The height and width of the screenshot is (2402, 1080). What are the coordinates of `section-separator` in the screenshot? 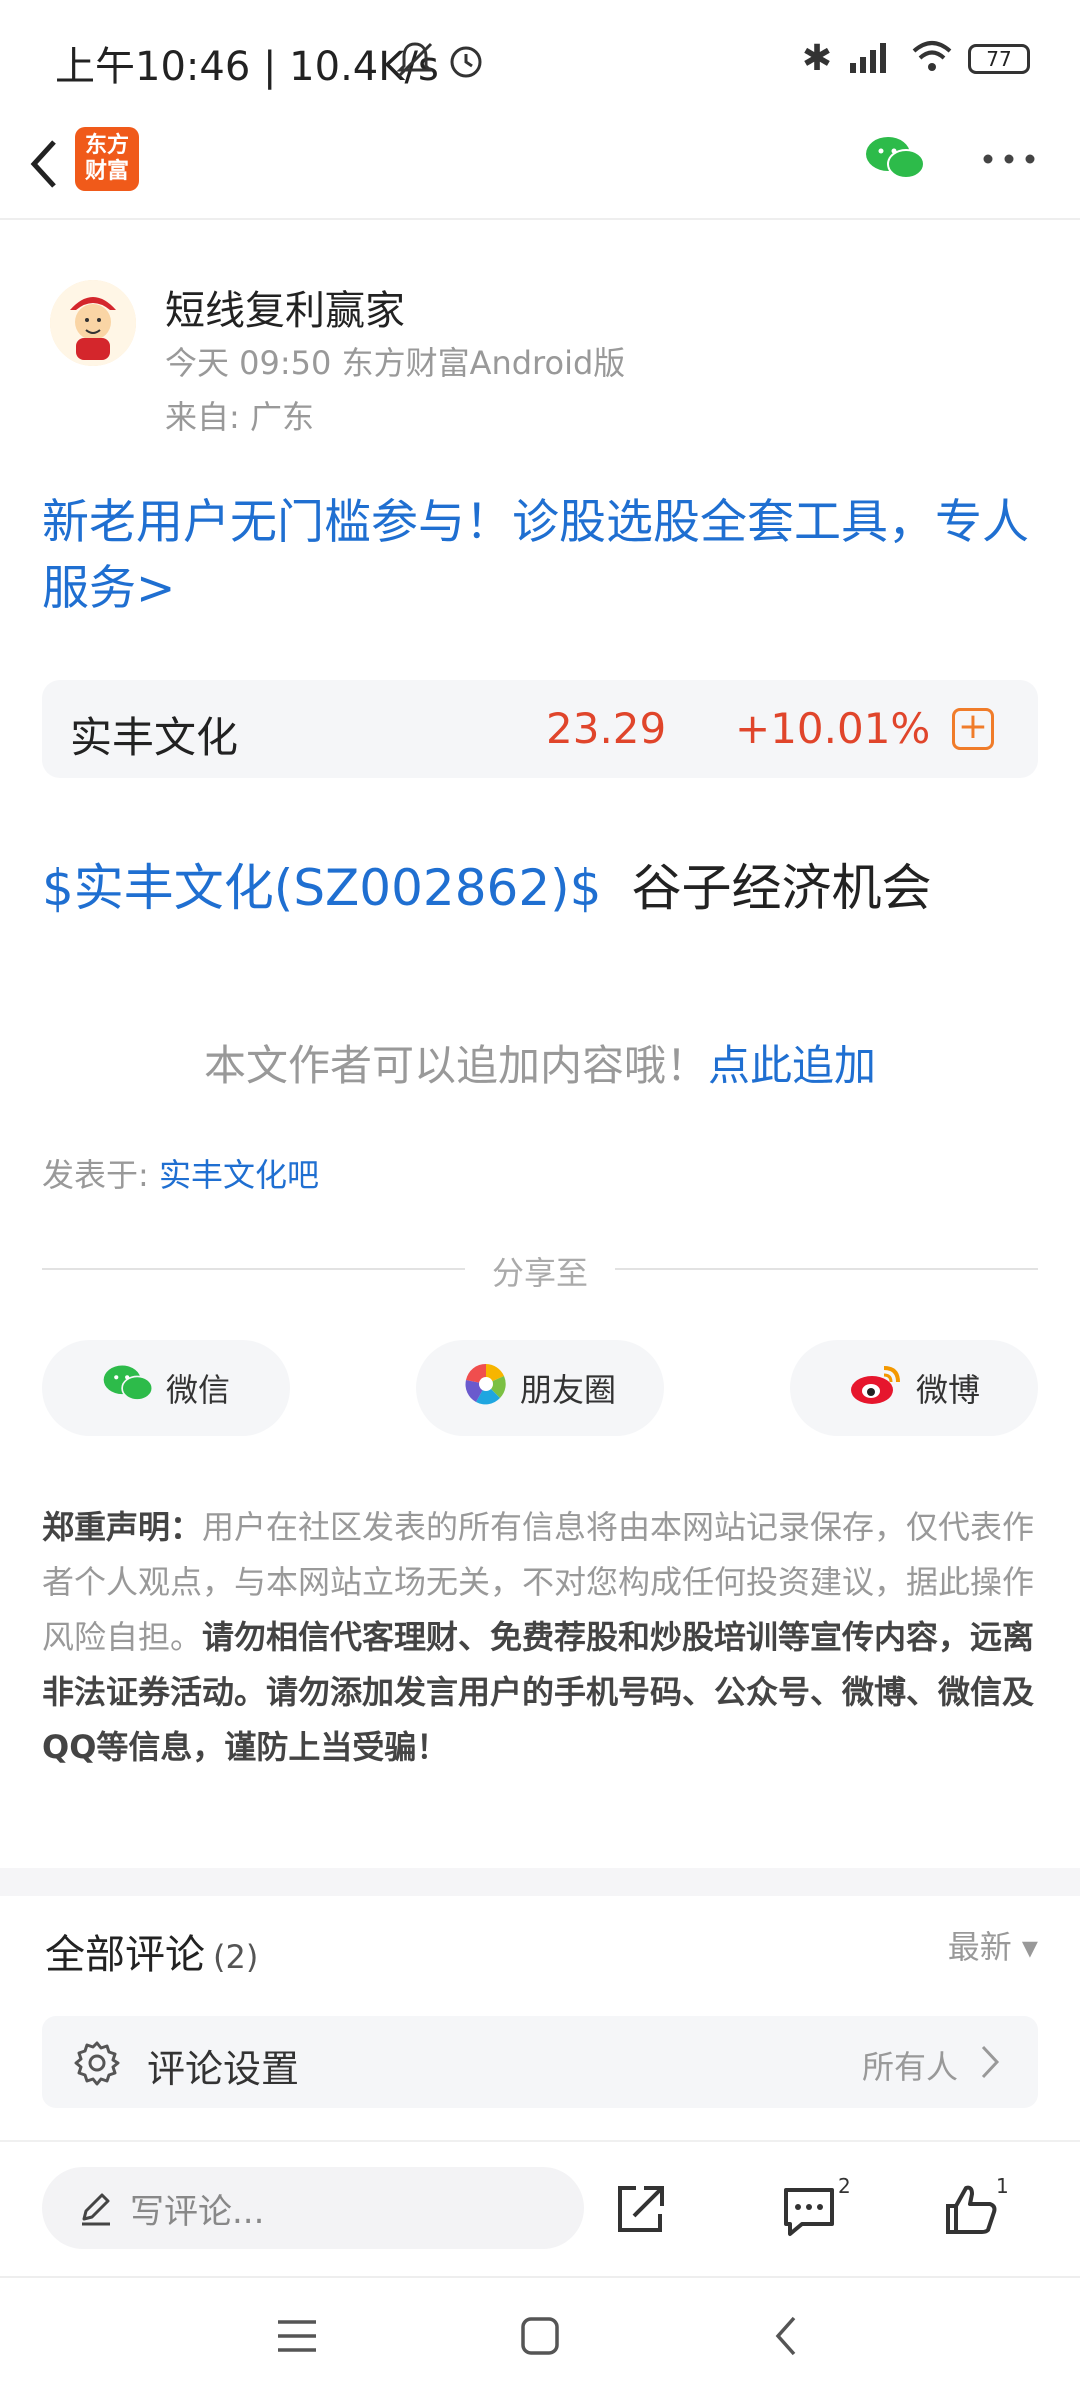 It's located at (540, 1882).